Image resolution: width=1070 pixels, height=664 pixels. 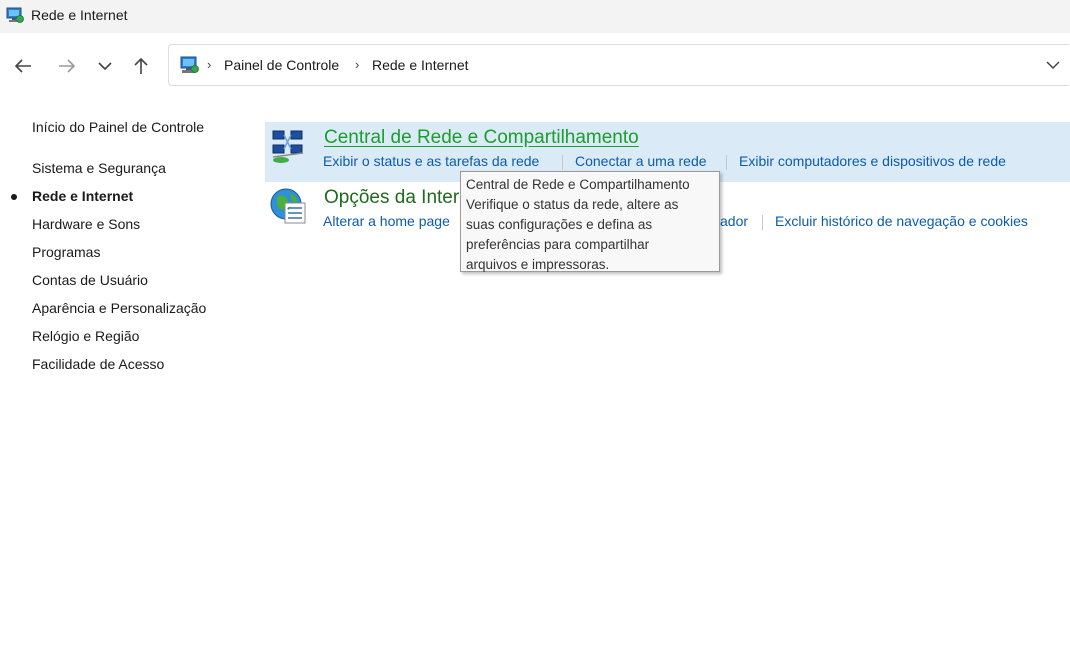 I want to click on window-title: Rede e Internet, so click(x=79, y=15).